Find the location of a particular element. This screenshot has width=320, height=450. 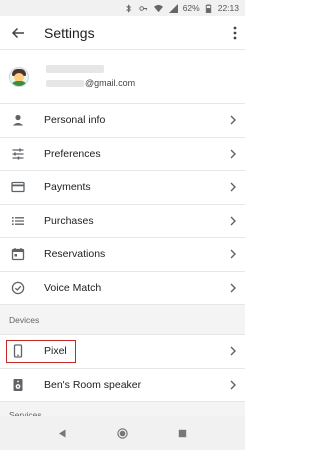

nav-back-button is located at coordinates (63, 433).